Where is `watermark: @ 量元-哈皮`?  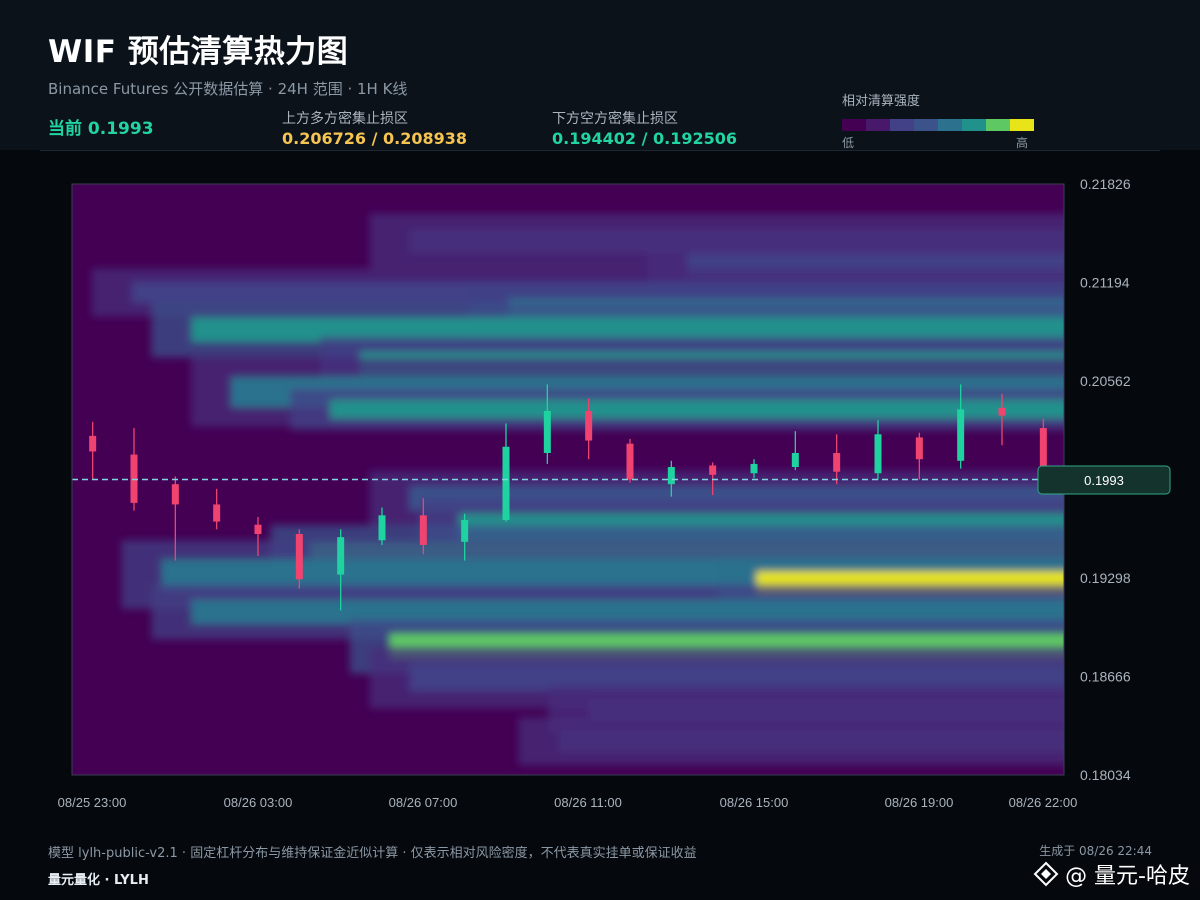
watermark: @ 量元-哈皮 is located at coordinates (1111, 874).